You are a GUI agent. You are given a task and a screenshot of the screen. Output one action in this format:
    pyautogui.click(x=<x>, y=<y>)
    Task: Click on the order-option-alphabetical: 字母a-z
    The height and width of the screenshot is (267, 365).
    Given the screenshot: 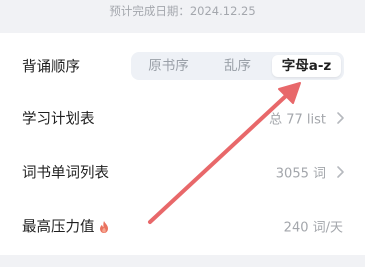 What is the action you would take?
    pyautogui.click(x=306, y=66)
    